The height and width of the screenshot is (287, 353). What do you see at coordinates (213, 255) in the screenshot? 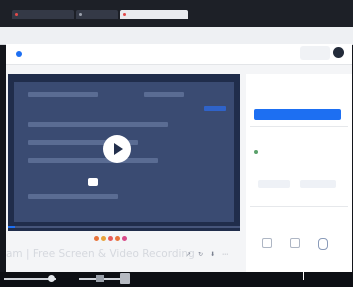
I see `download-icon: ⬇` at bounding box center [213, 255].